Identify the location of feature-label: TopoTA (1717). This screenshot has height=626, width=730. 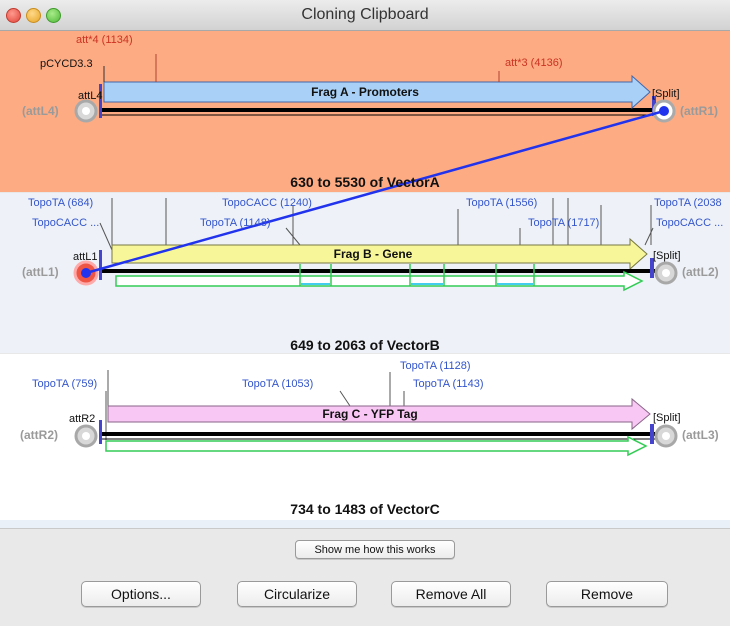
(563, 223).